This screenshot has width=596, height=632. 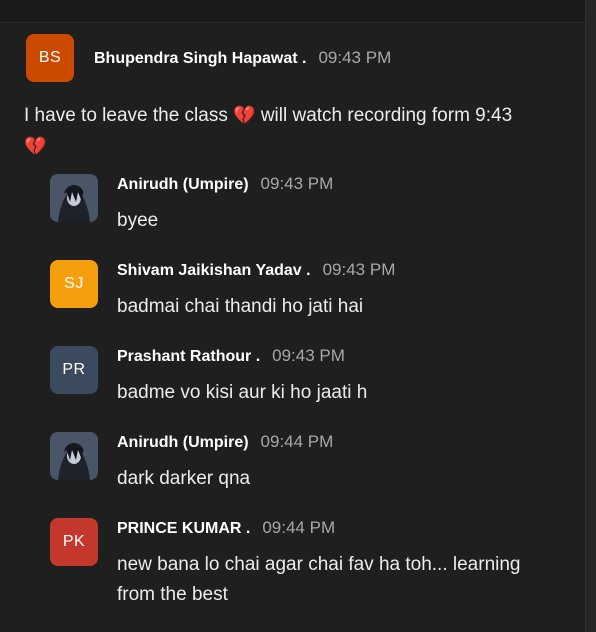 What do you see at coordinates (293, 11) in the screenshot?
I see `top-strip` at bounding box center [293, 11].